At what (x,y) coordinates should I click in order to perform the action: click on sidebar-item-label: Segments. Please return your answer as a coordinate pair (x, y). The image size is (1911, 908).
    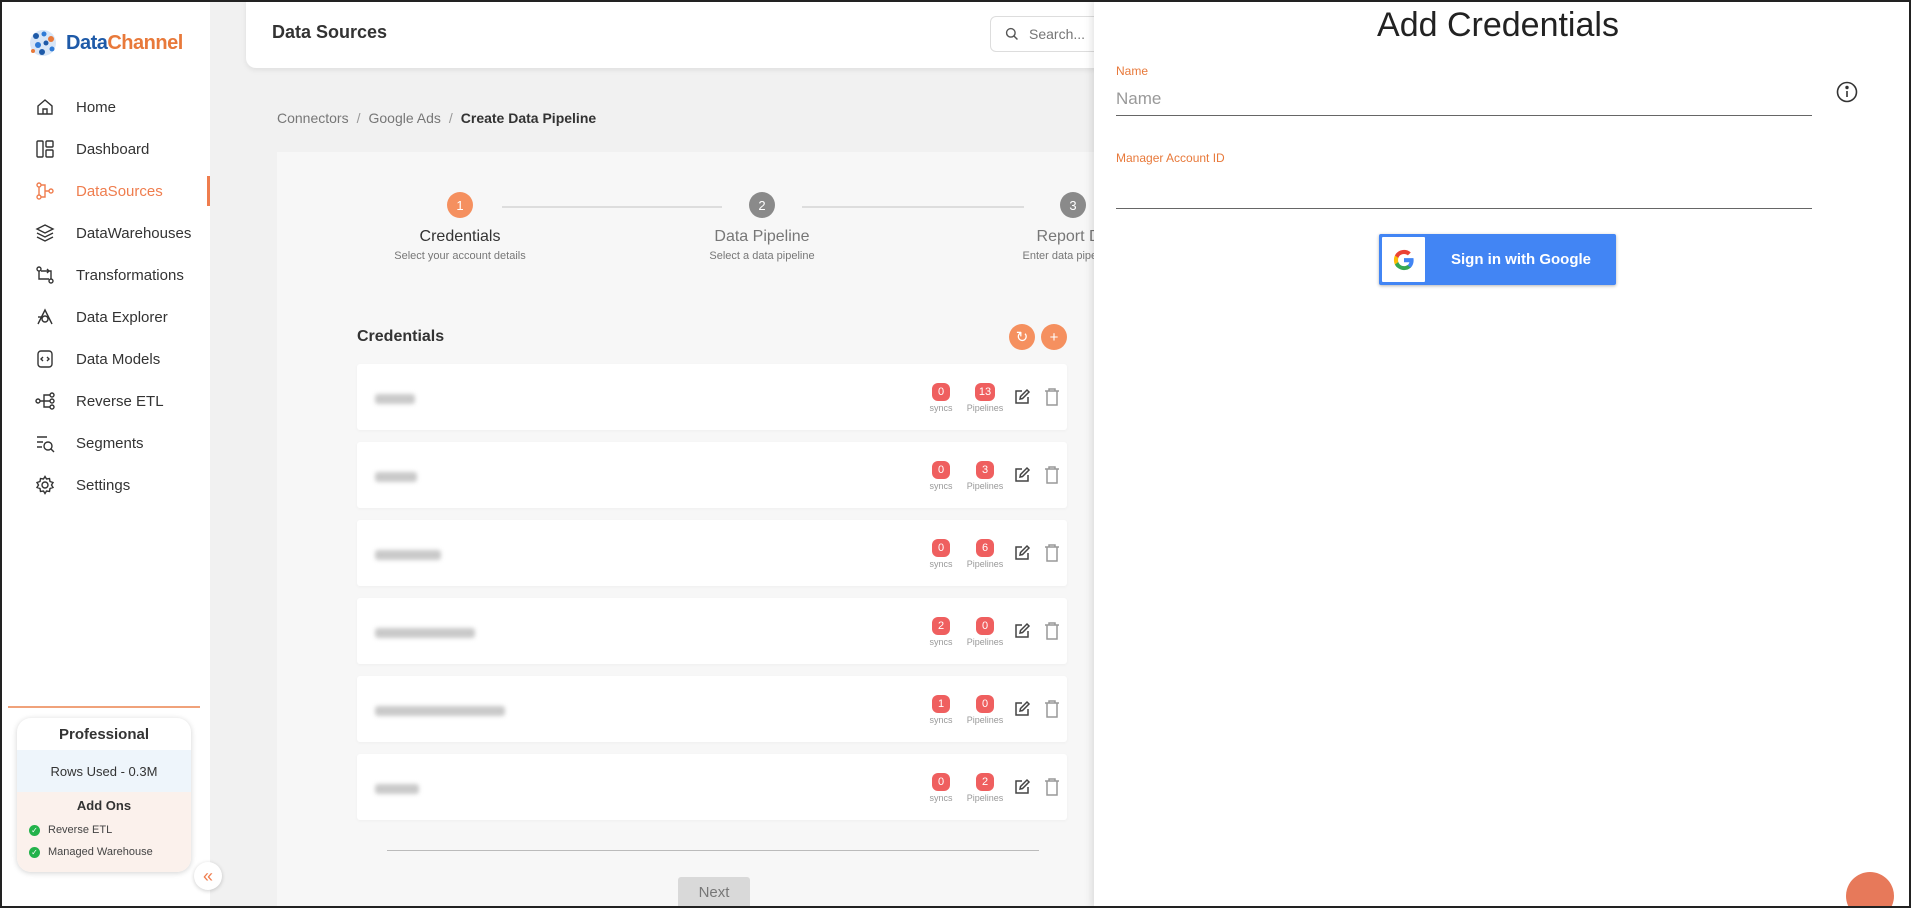
    Looking at the image, I should click on (110, 443).